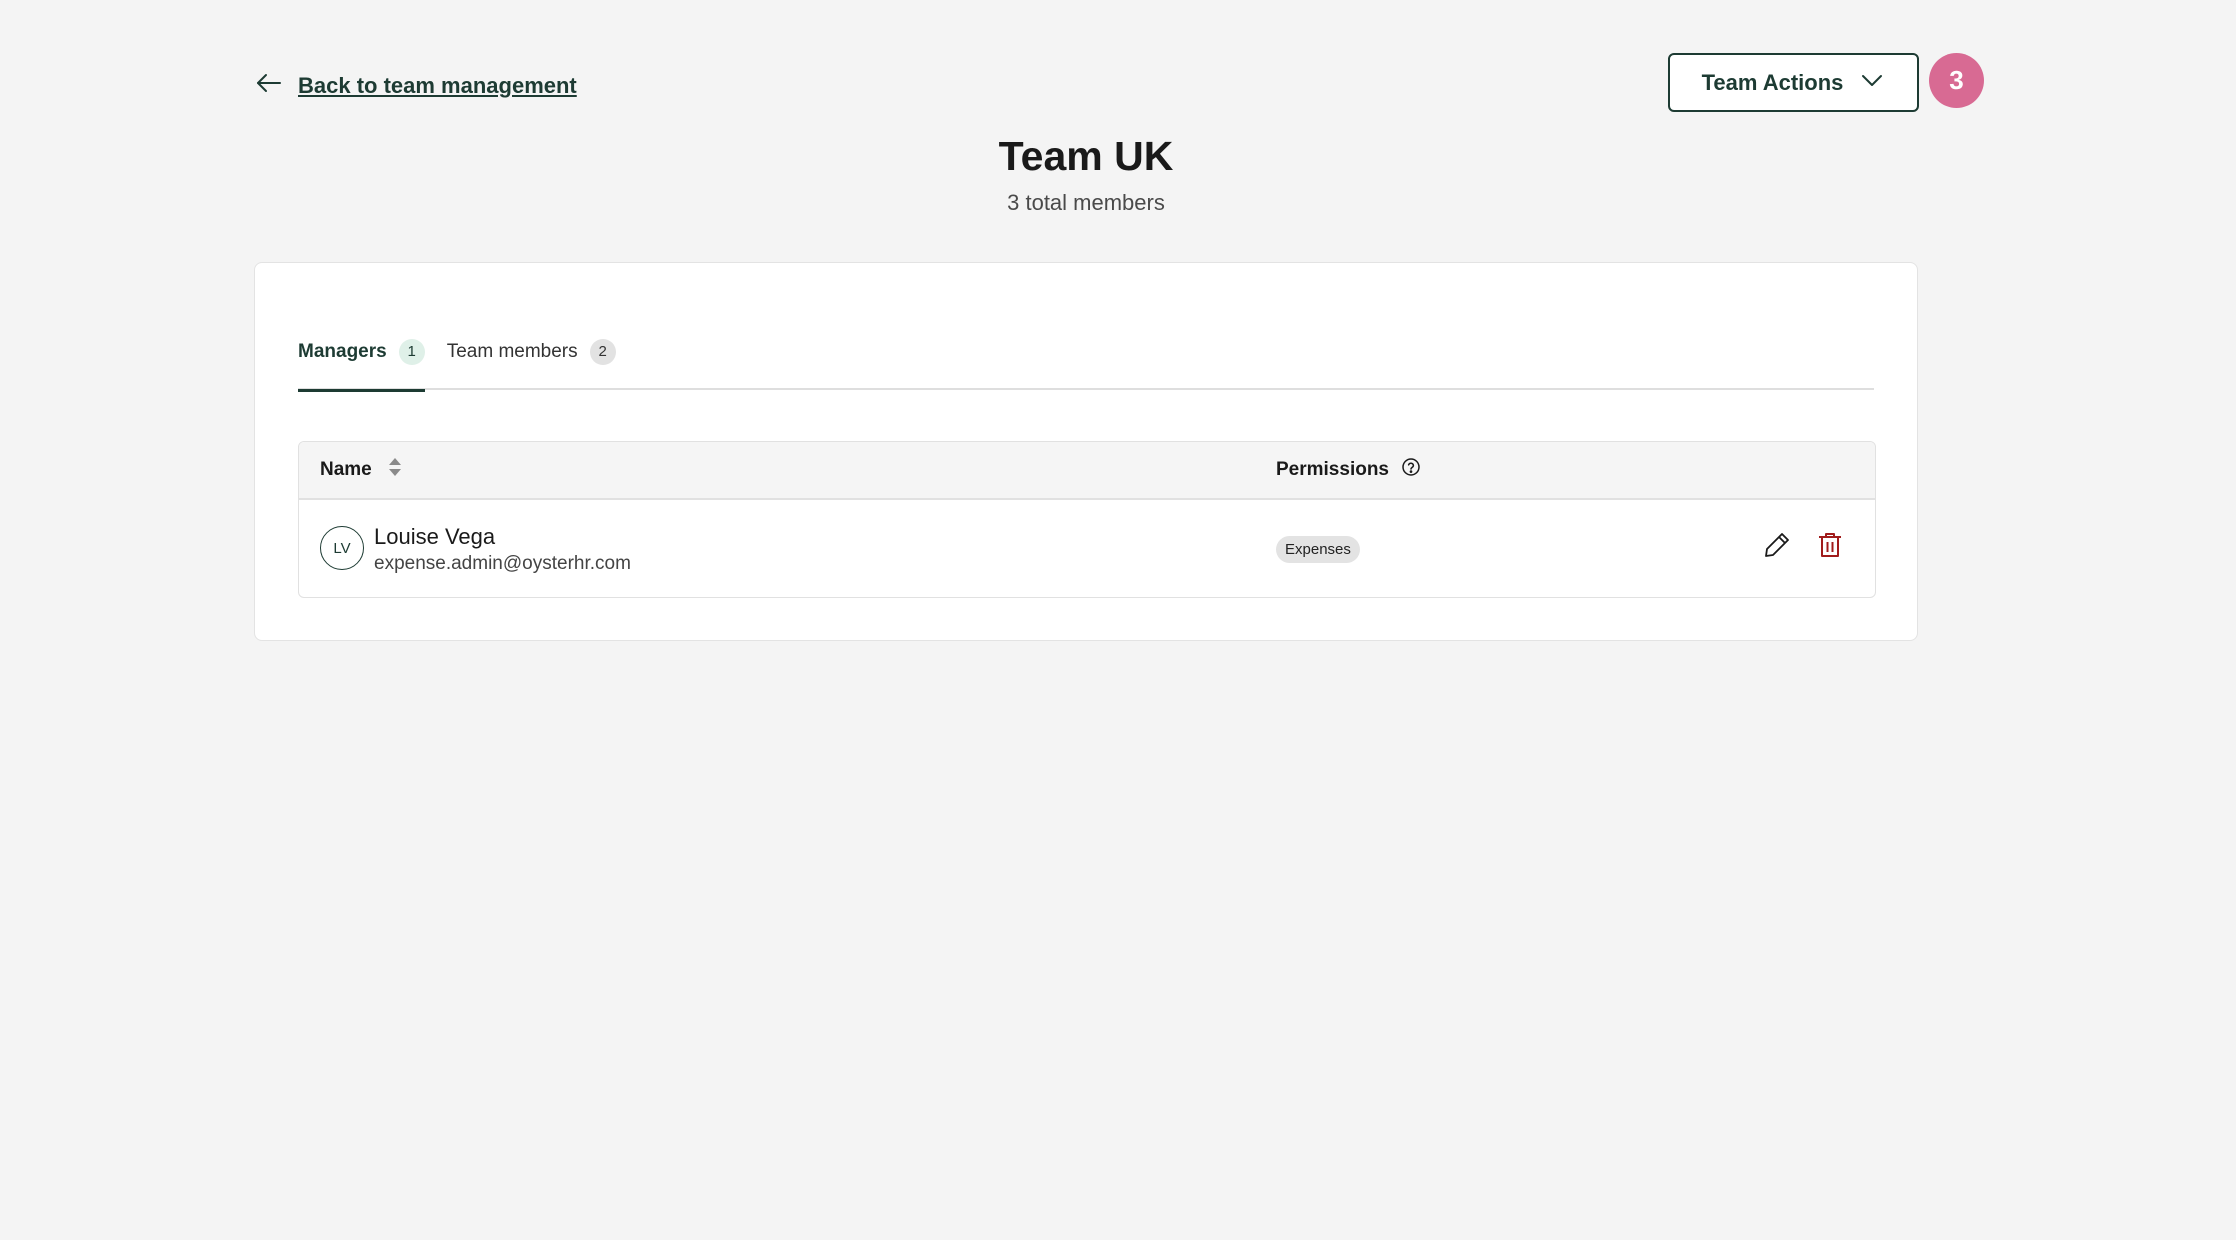 This screenshot has height=1240, width=2236. Describe the element at coordinates (1411, 470) in the screenshot. I see `help-icon` at that location.